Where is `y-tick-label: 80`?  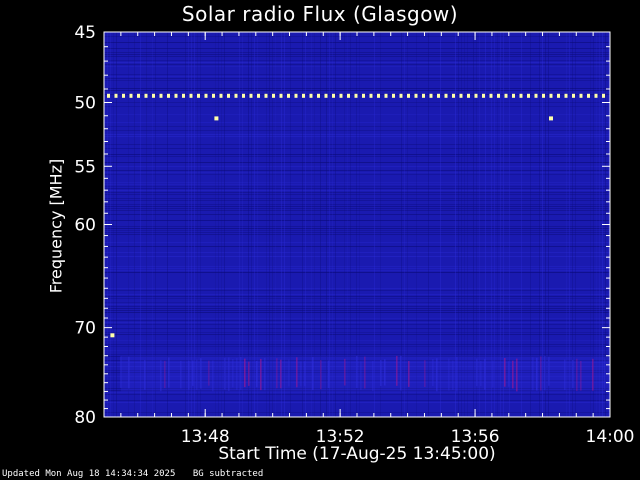 y-tick-label: 80 is located at coordinates (85, 418).